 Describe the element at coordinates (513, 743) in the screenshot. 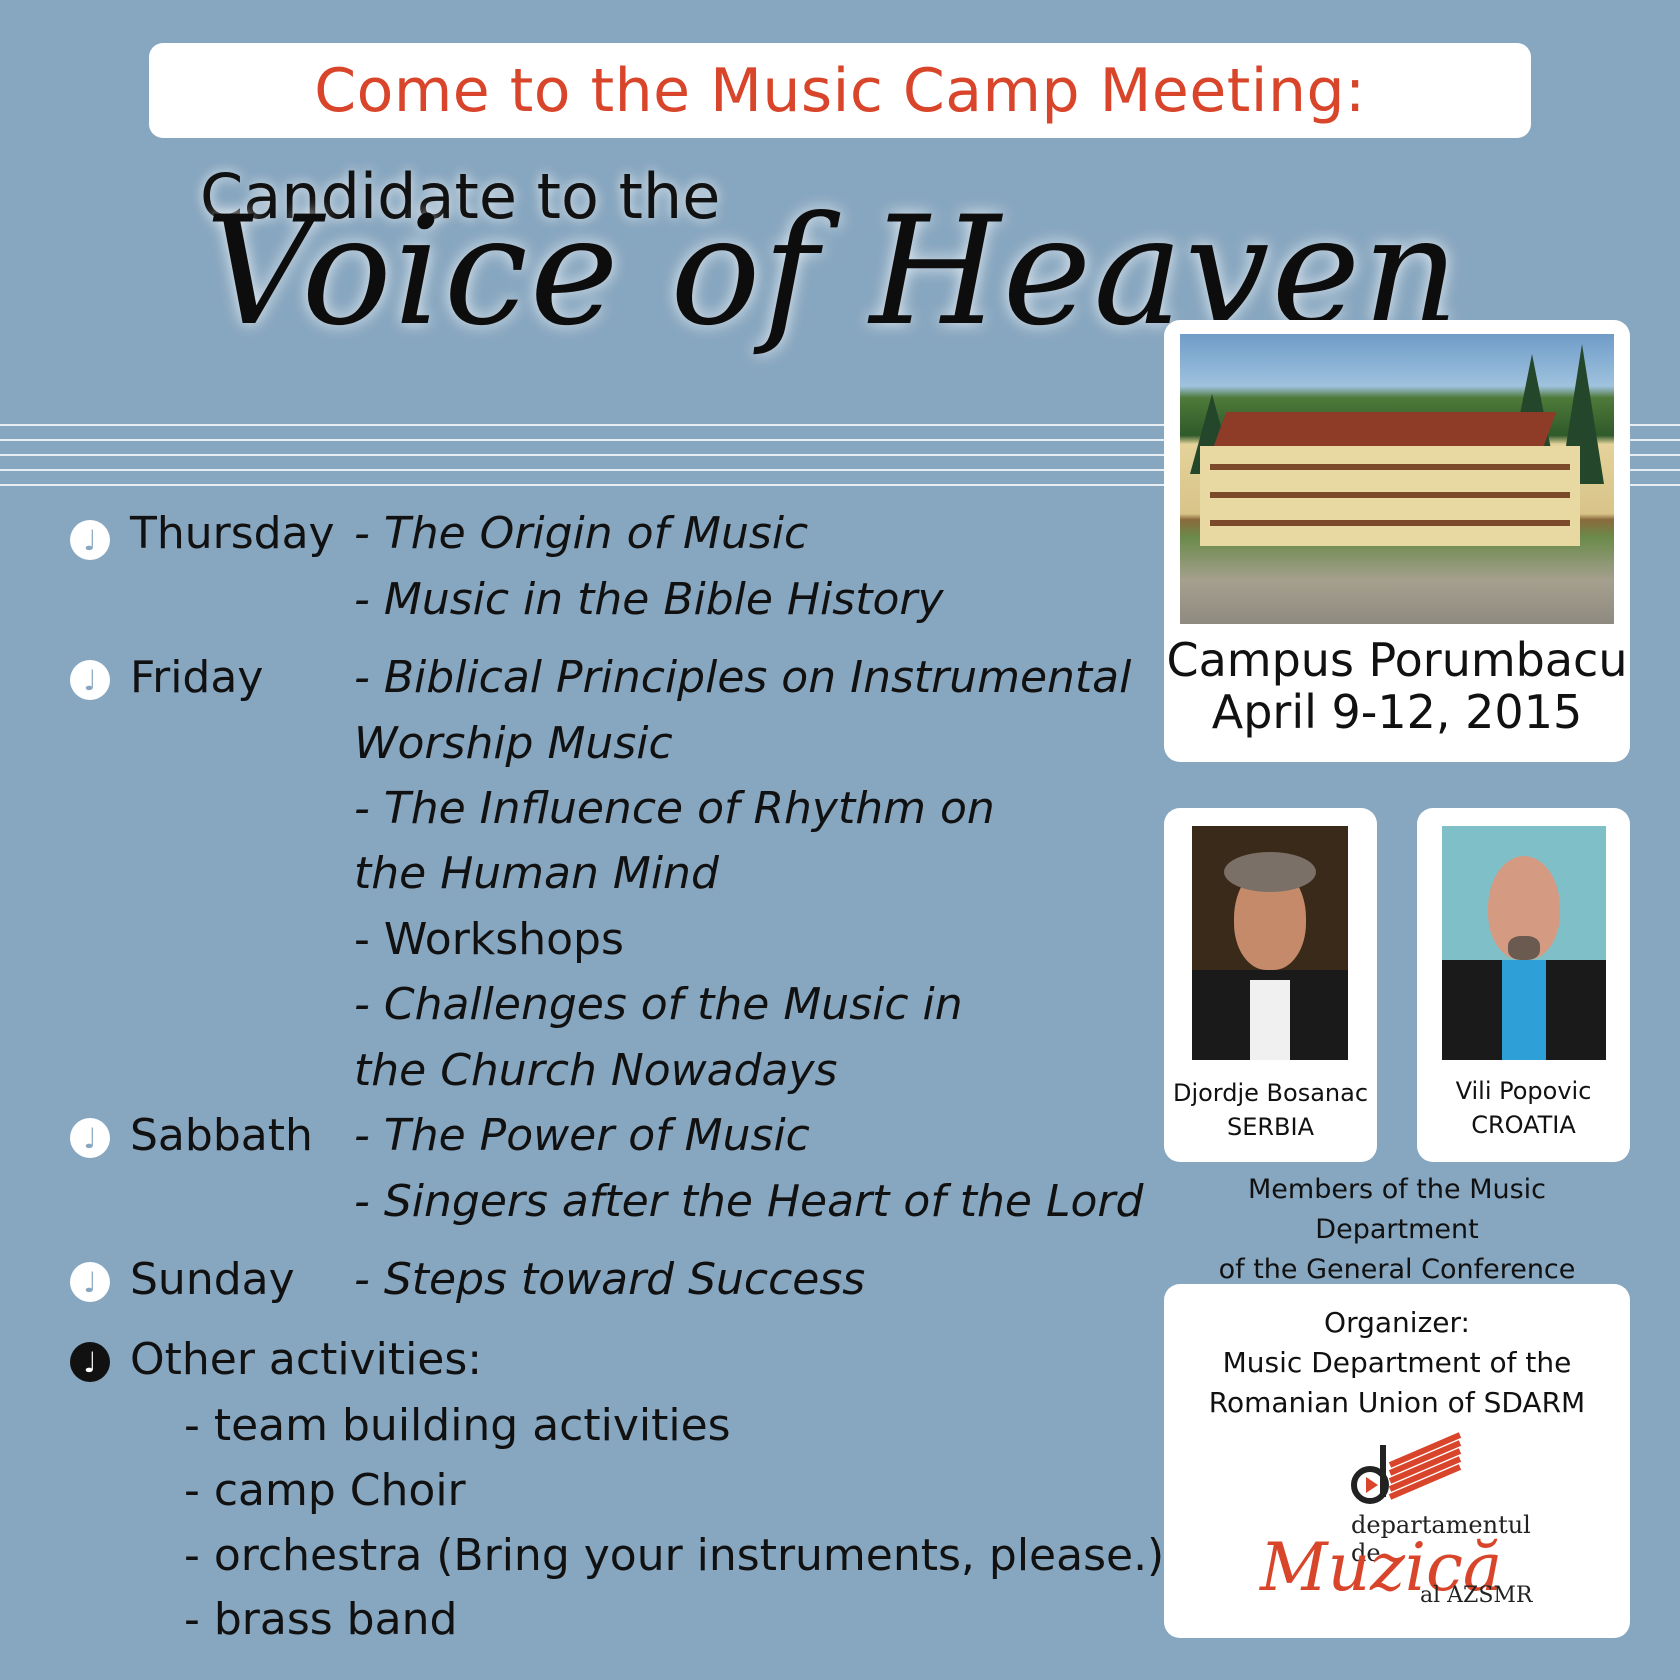

I see `talk-item: Worship Music` at that location.